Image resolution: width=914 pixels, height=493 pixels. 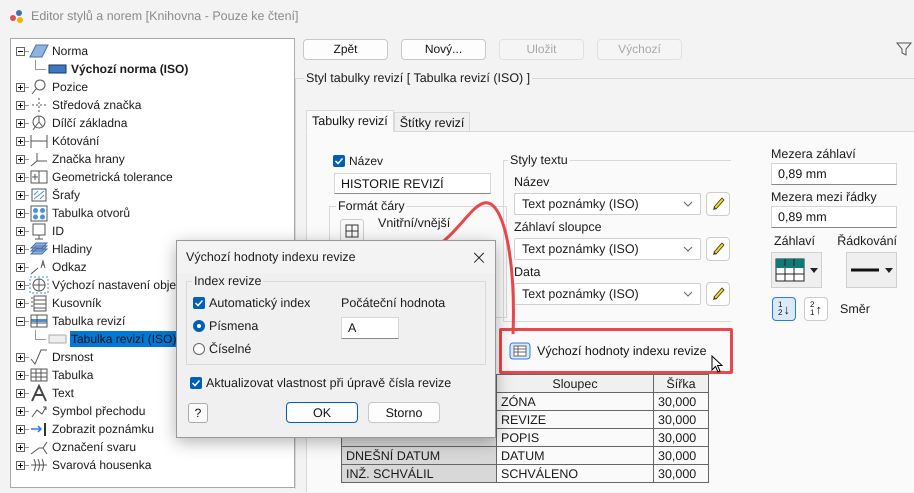 What do you see at coordinates (39, 303) in the screenshot?
I see `list-icon` at bounding box center [39, 303].